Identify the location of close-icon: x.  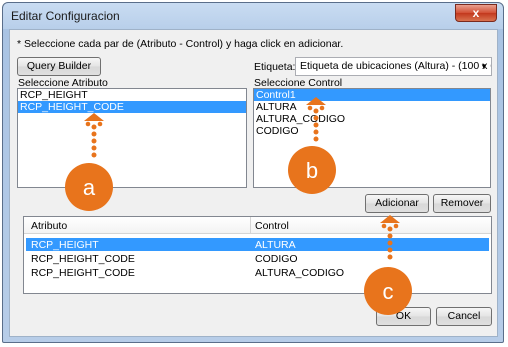
(476, 13).